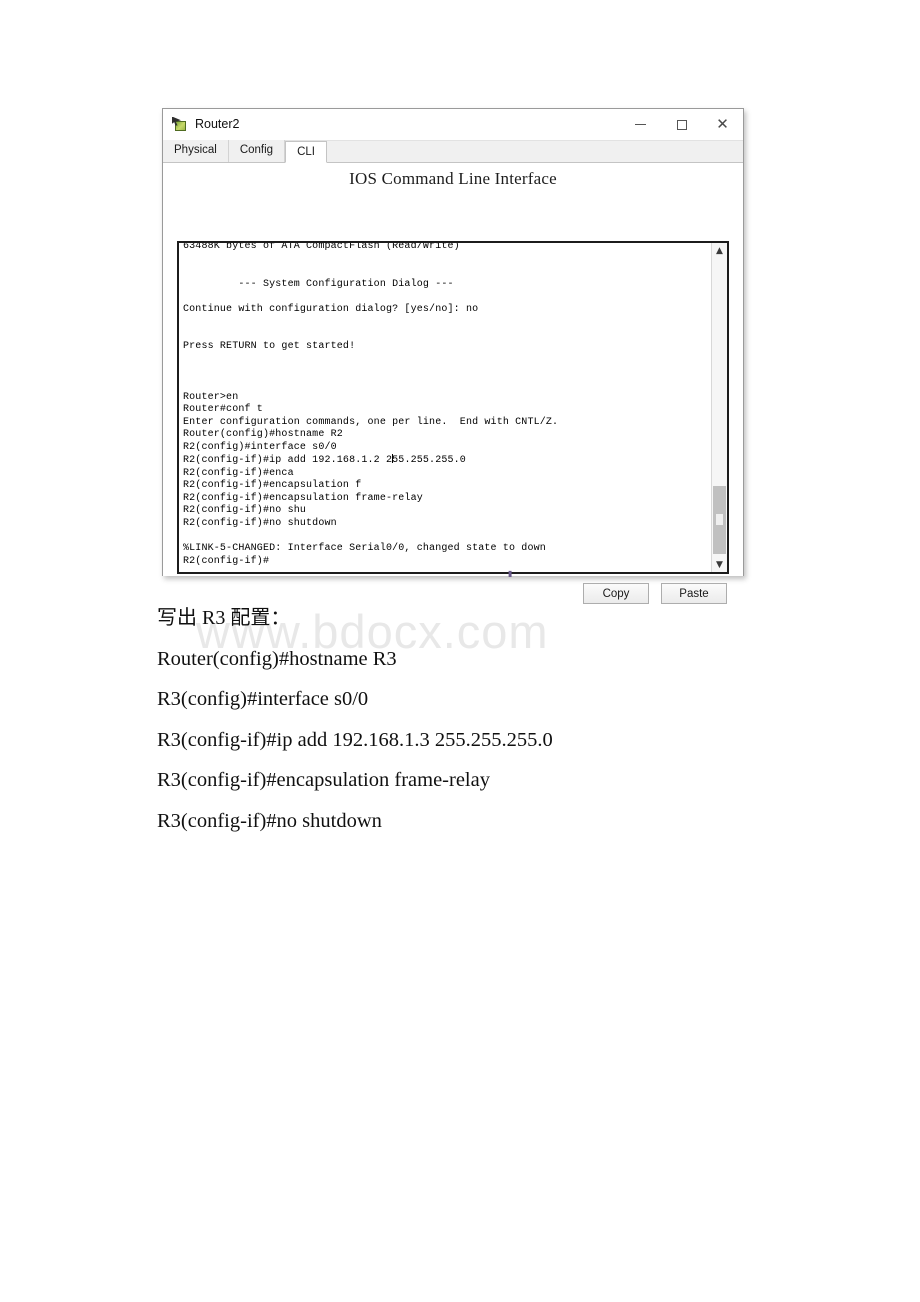 The image size is (920, 1302). I want to click on doc-line-5: R3(config-if)#no shutdown, so click(269, 820).